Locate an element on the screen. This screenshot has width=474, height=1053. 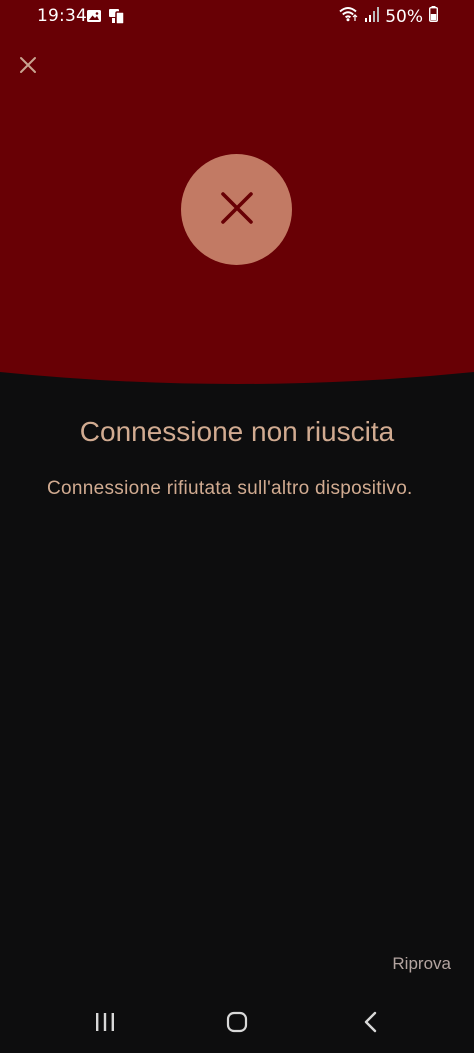
back-button is located at coordinates (371, 1024).